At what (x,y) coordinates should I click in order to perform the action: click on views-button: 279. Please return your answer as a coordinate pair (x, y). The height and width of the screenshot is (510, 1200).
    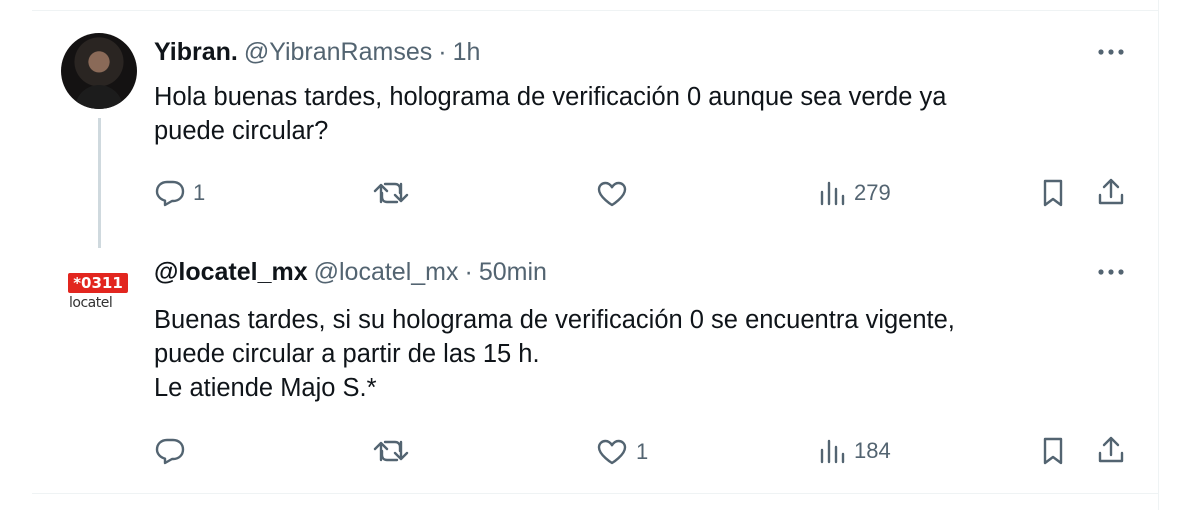
    Looking at the image, I should click on (854, 193).